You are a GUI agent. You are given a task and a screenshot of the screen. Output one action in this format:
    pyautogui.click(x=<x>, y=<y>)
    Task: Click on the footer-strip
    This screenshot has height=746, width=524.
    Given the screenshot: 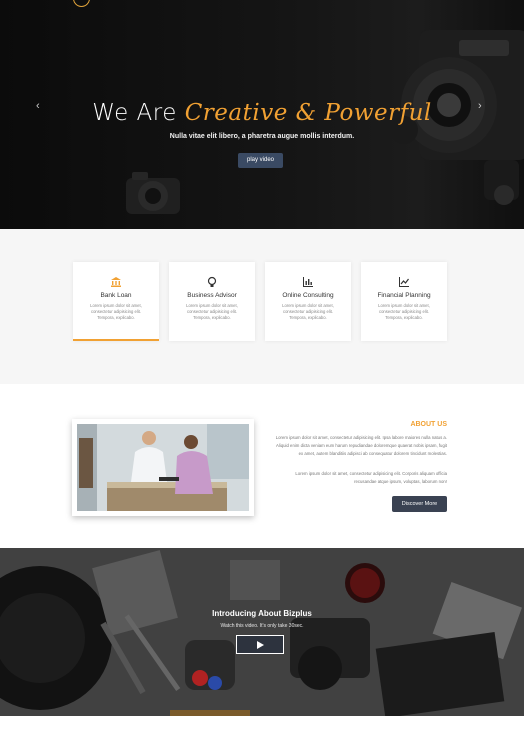 What is the action you would take?
    pyautogui.click(x=262, y=731)
    